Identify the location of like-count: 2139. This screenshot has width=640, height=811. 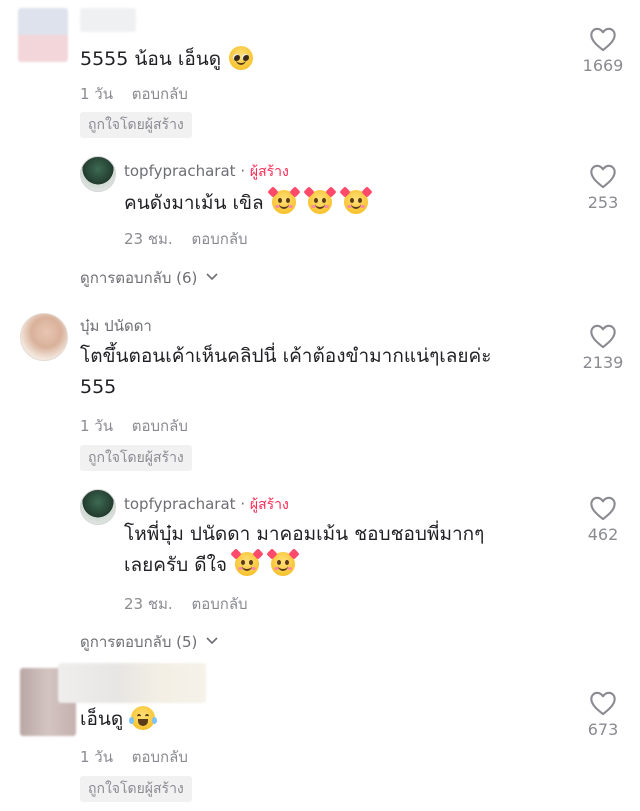
(603, 362).